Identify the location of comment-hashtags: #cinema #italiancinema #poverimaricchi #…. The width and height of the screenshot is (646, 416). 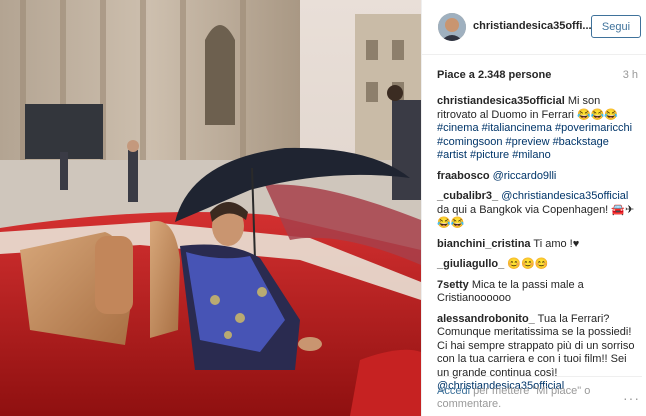
(534, 141).